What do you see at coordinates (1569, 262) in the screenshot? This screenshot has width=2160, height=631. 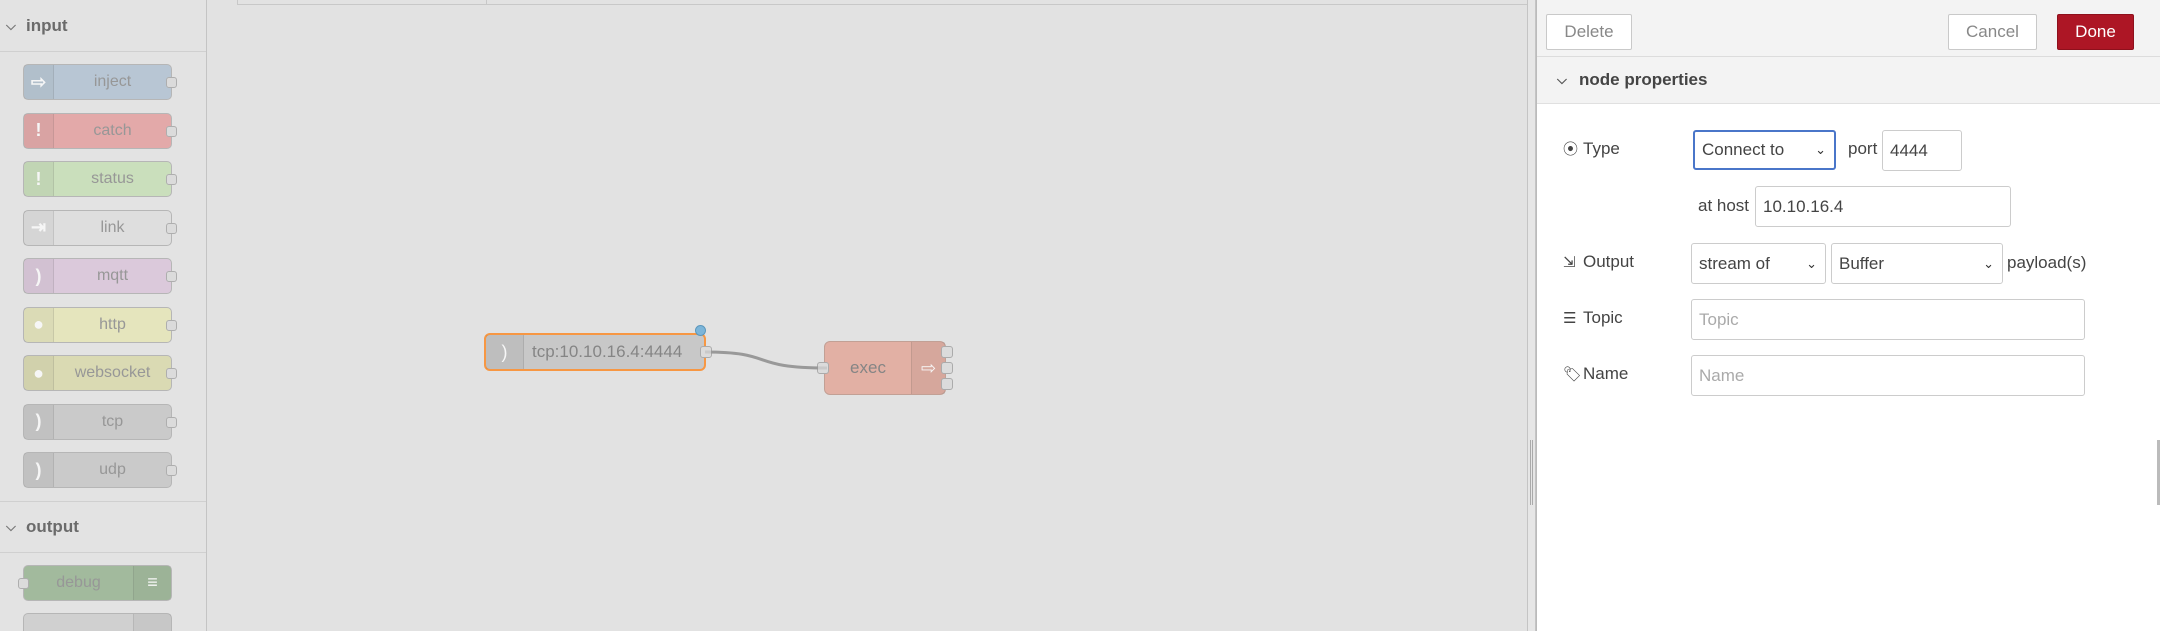 I see `sign-out-icon: ⇲` at bounding box center [1569, 262].